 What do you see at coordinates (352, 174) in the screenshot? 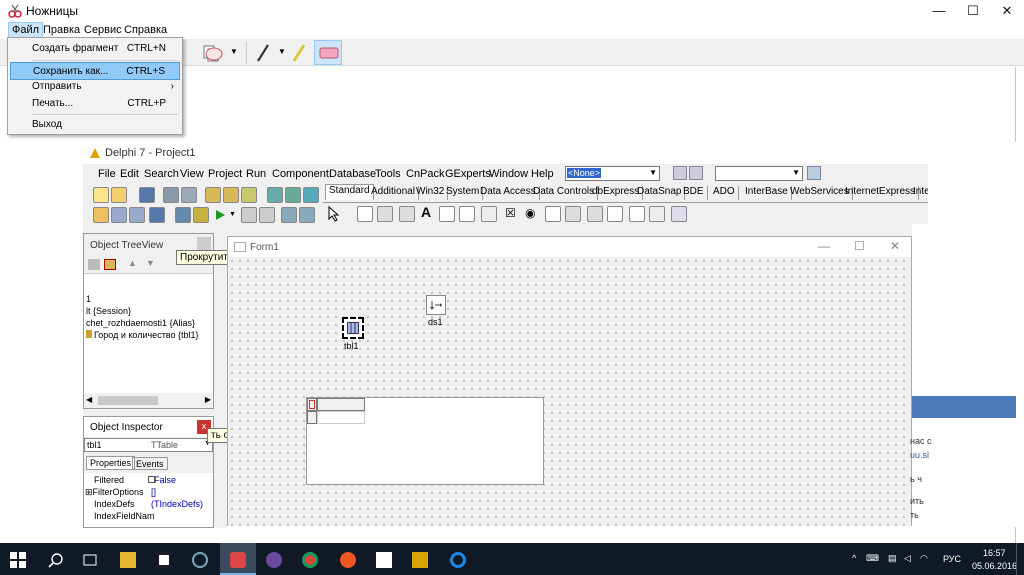
I see `delphi-menu-database: Database` at bounding box center [352, 174].